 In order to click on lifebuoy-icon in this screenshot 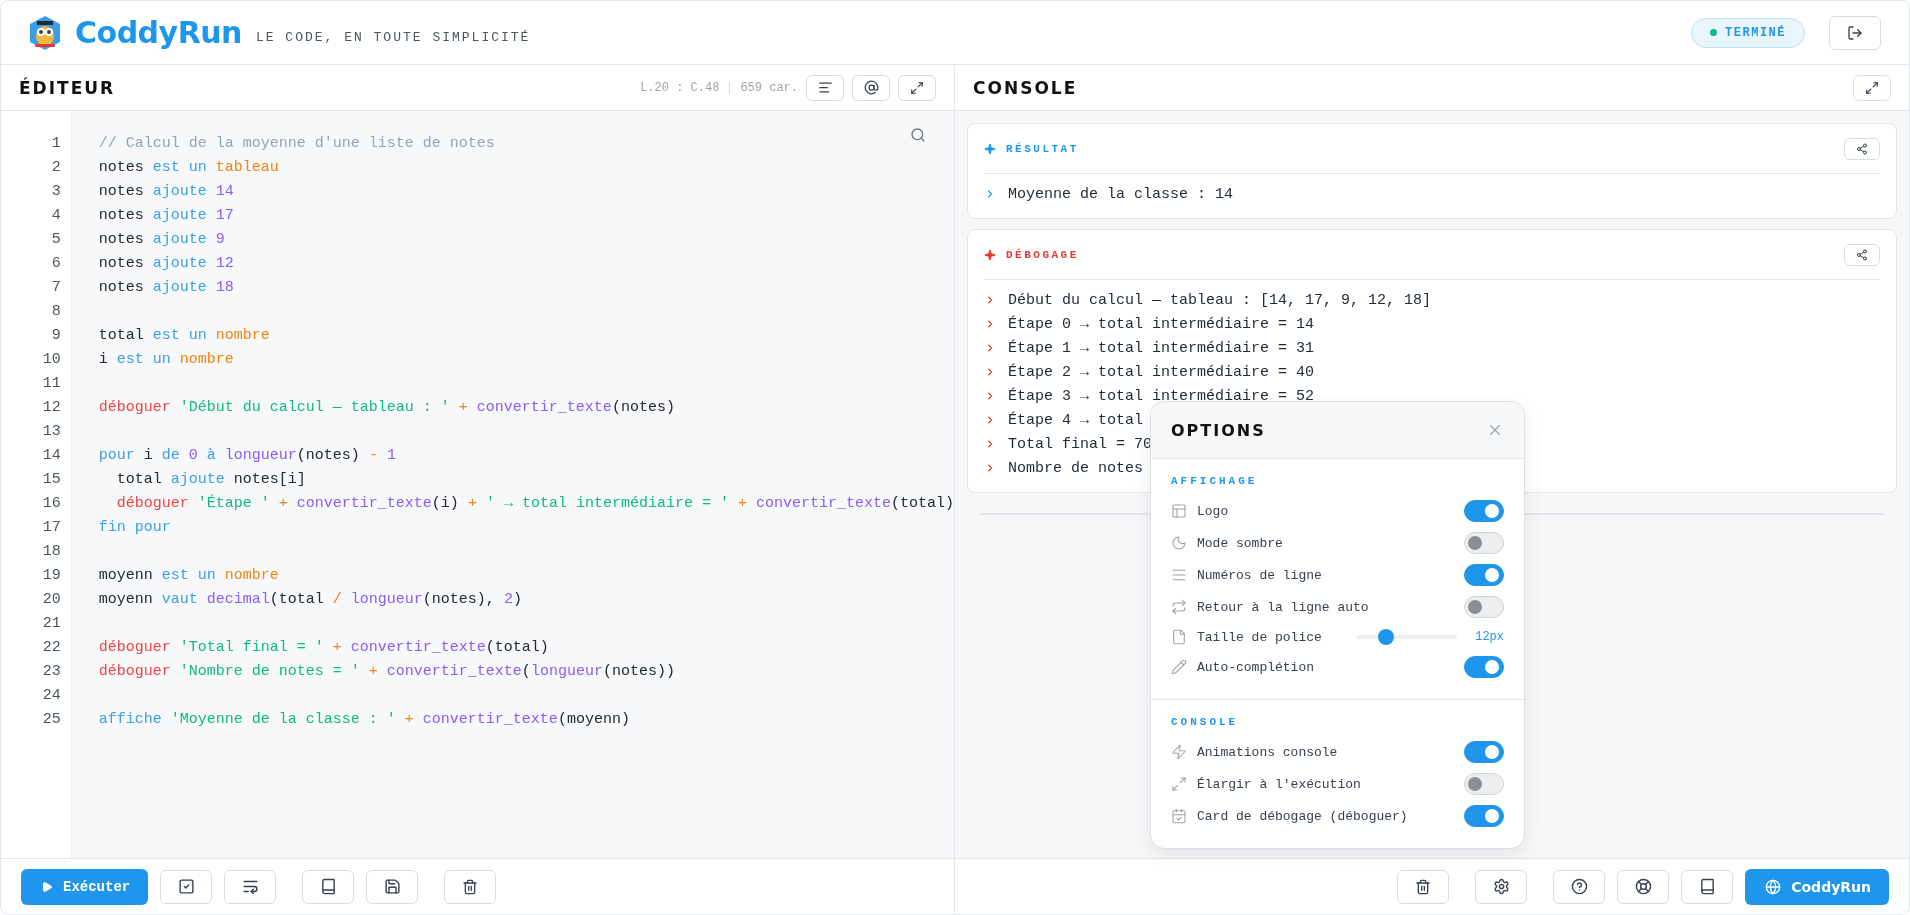, I will do `click(1643, 886)`.